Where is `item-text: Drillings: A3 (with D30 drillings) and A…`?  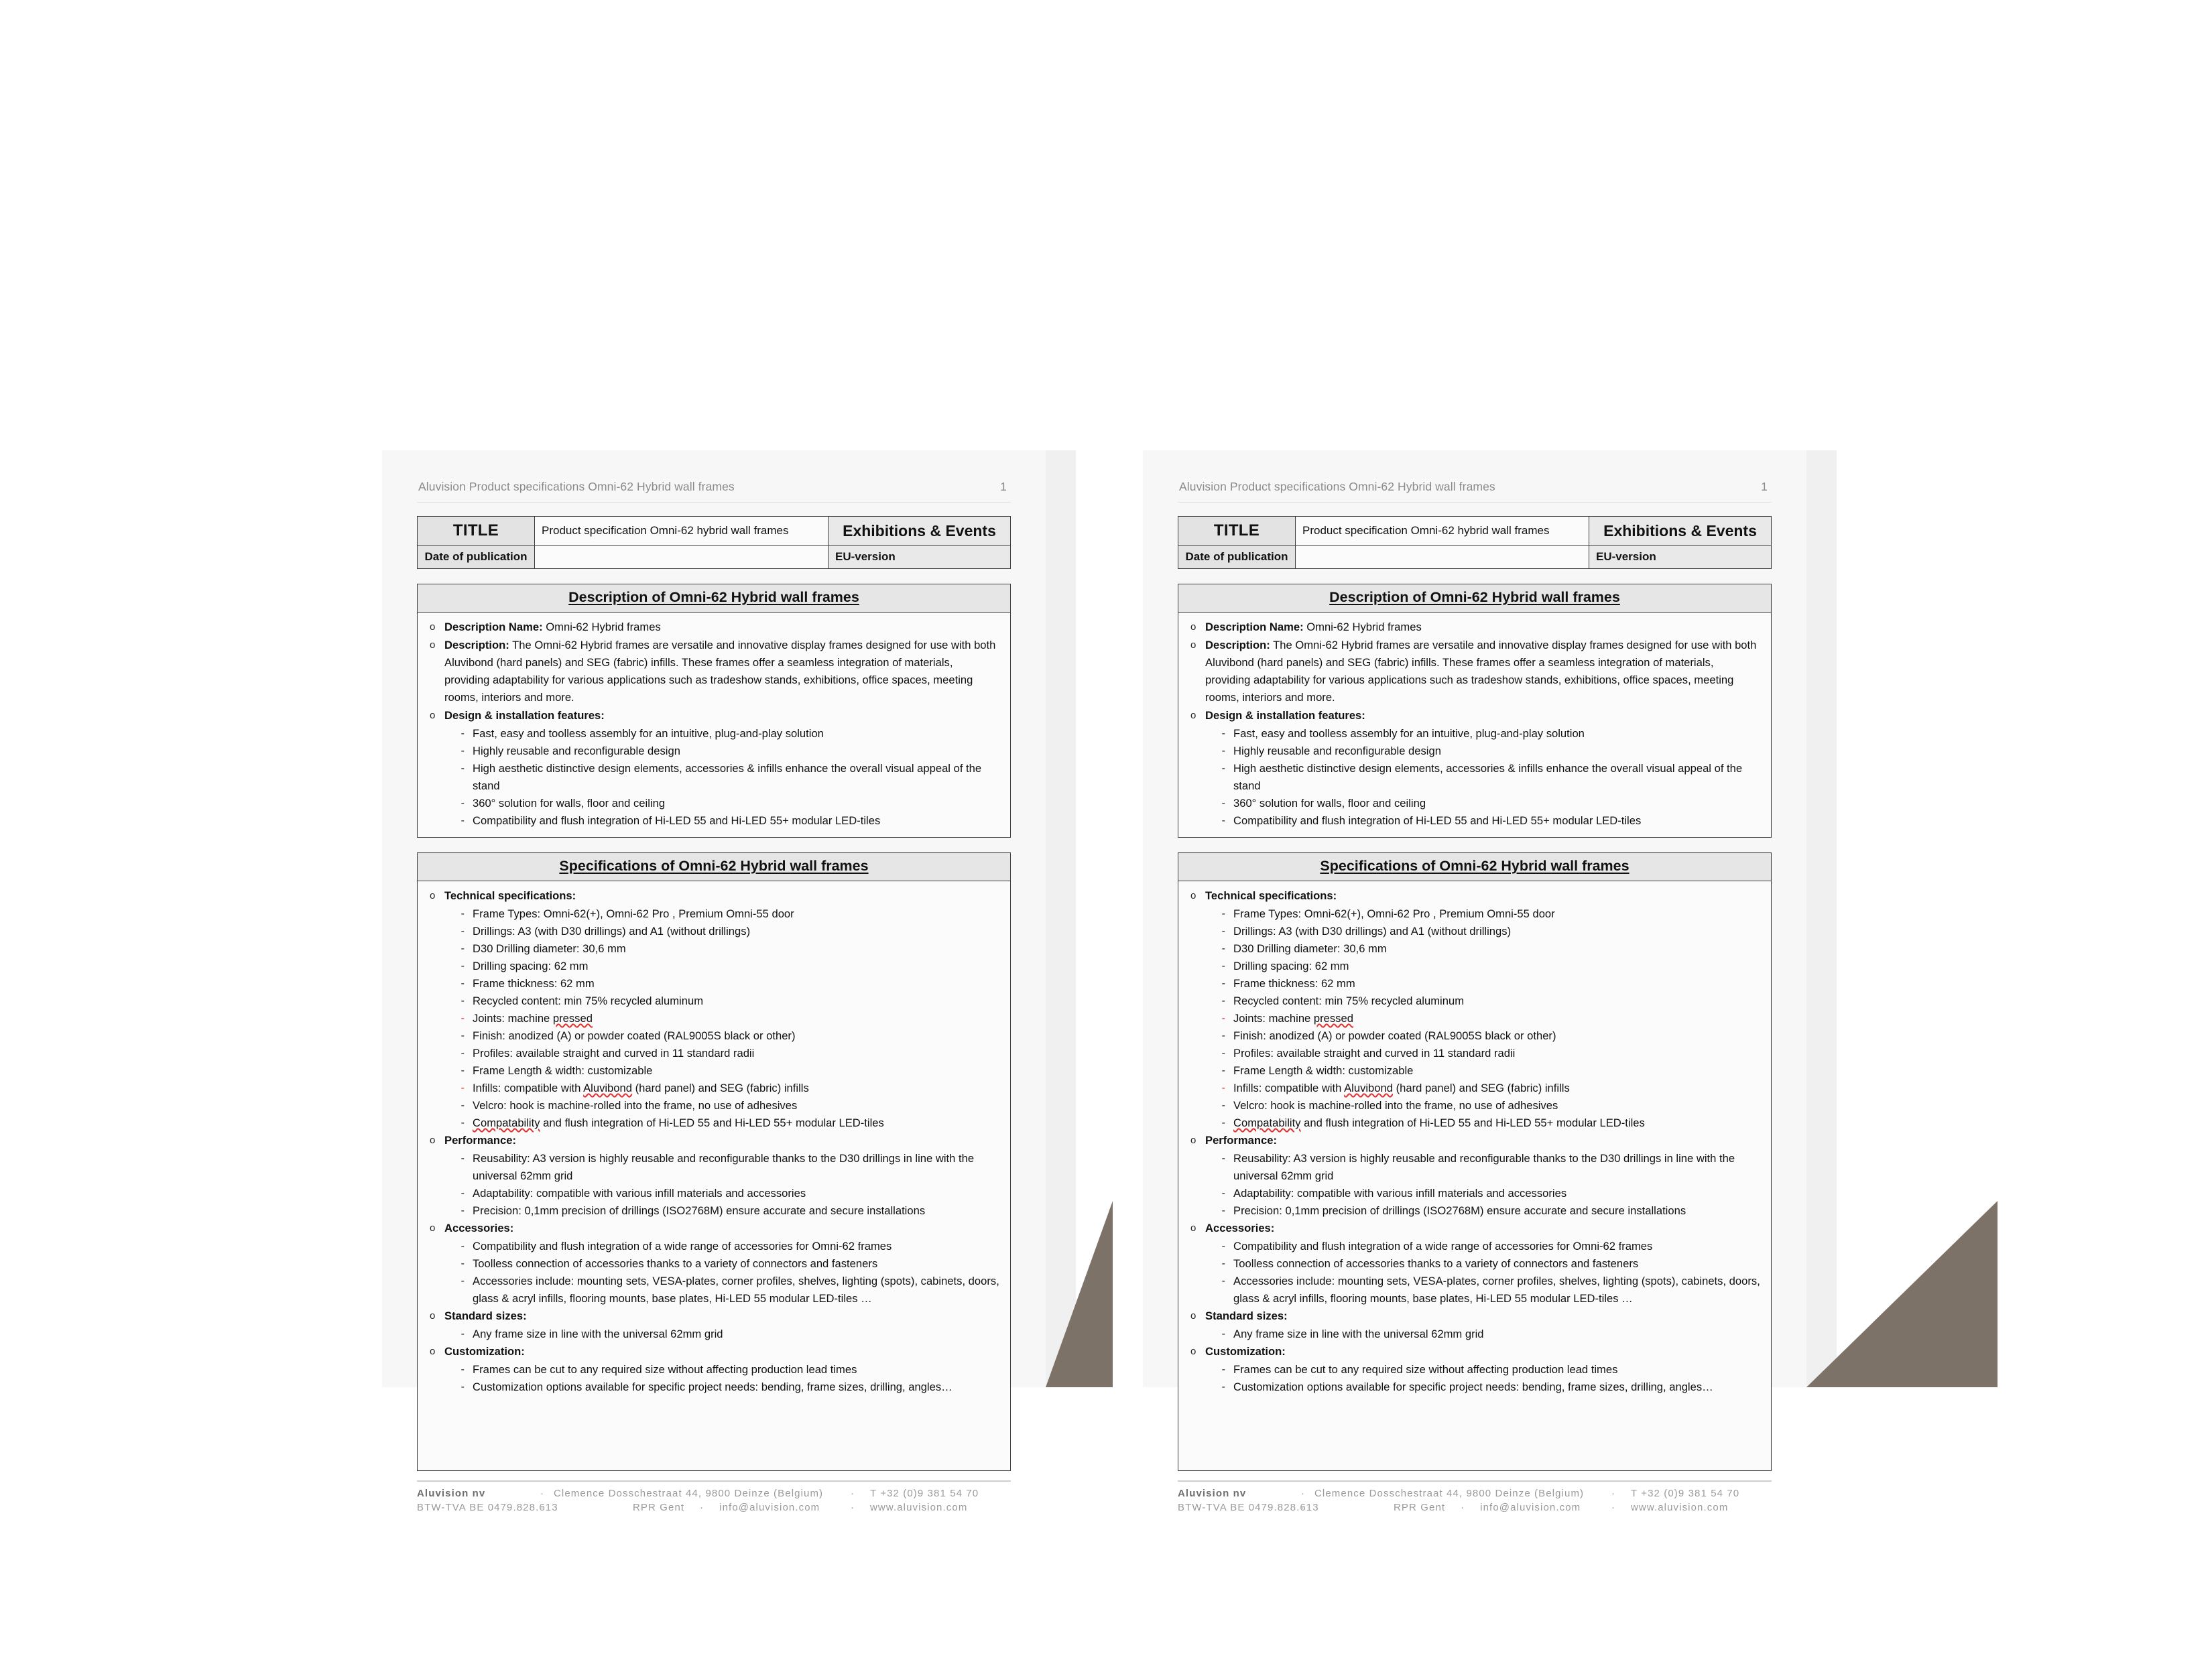 item-text: Drillings: A3 (with D30 drillings) and A… is located at coordinates (1372, 931).